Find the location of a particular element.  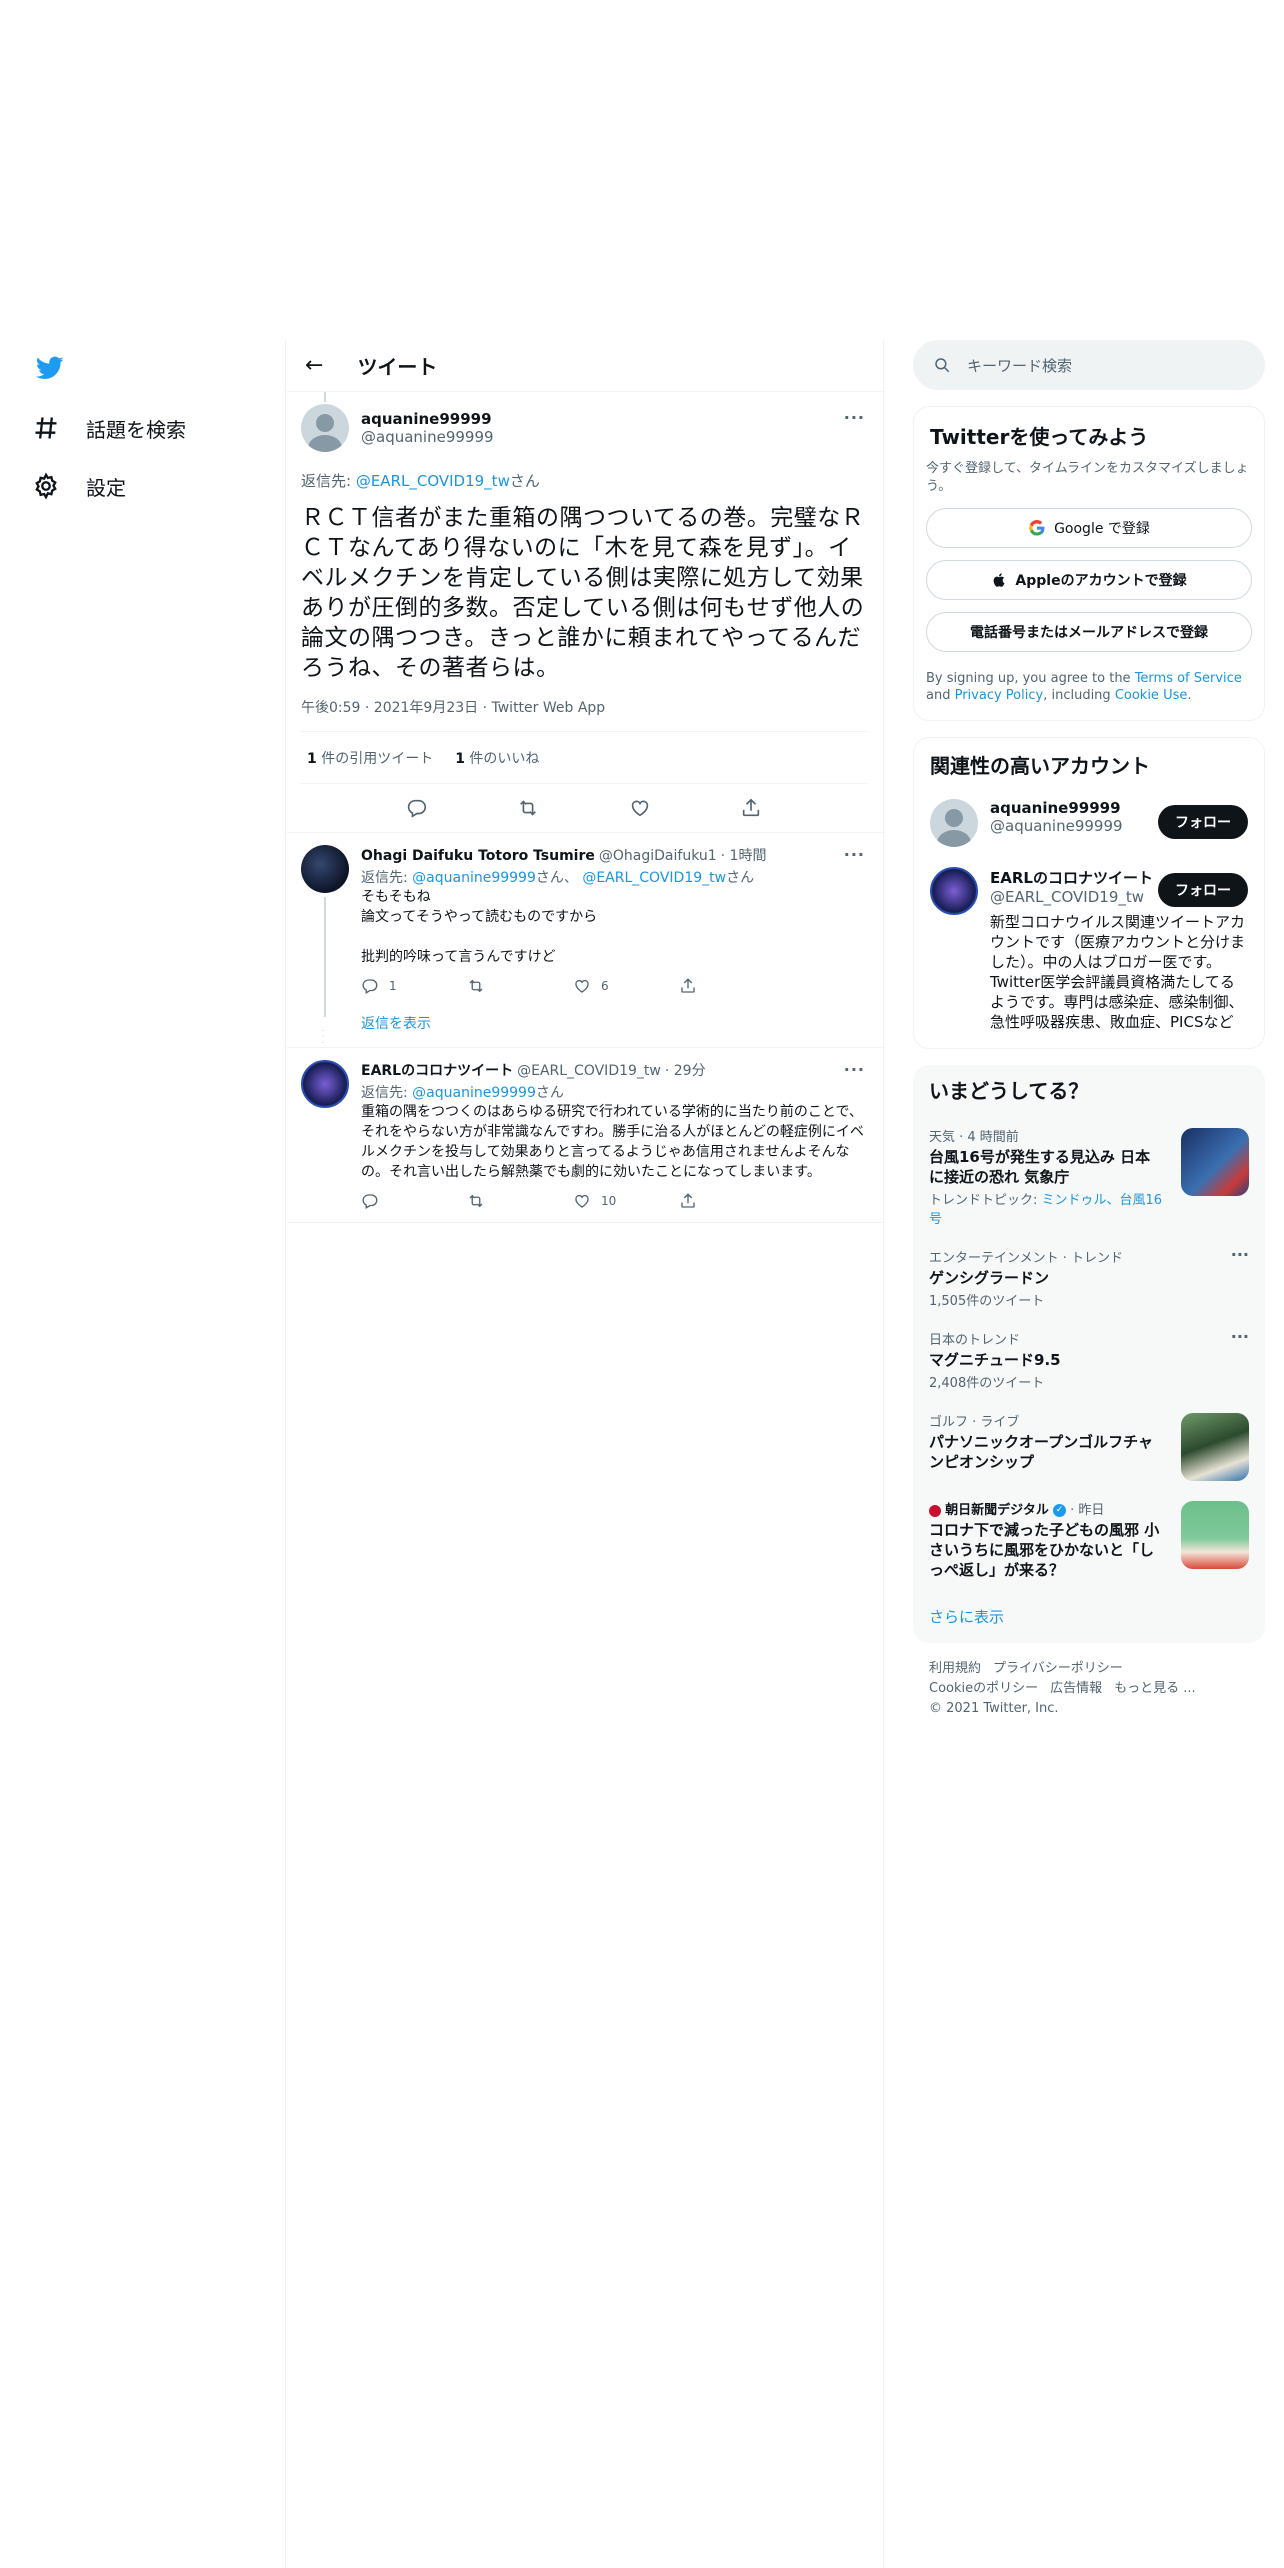

trend-count: 2,408件のツイート is located at coordinates (987, 1383).